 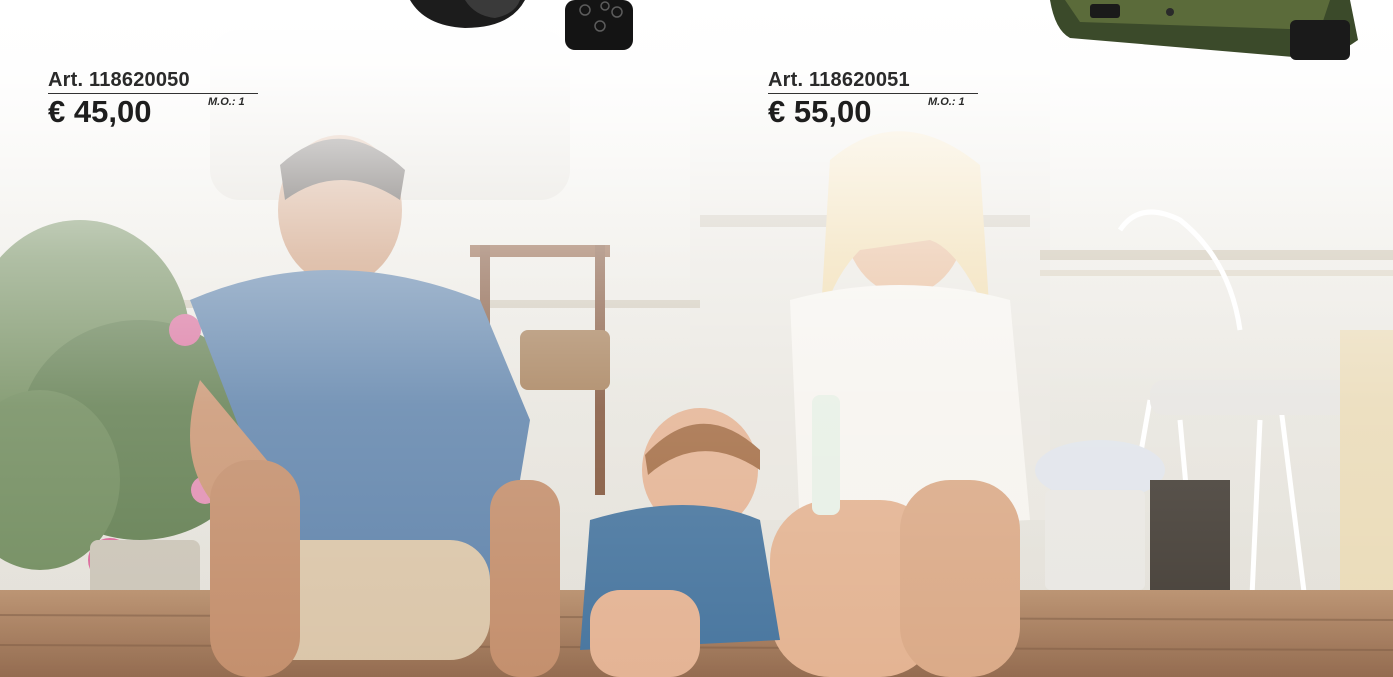 I want to click on price: € 55,00, so click(x=820, y=111).